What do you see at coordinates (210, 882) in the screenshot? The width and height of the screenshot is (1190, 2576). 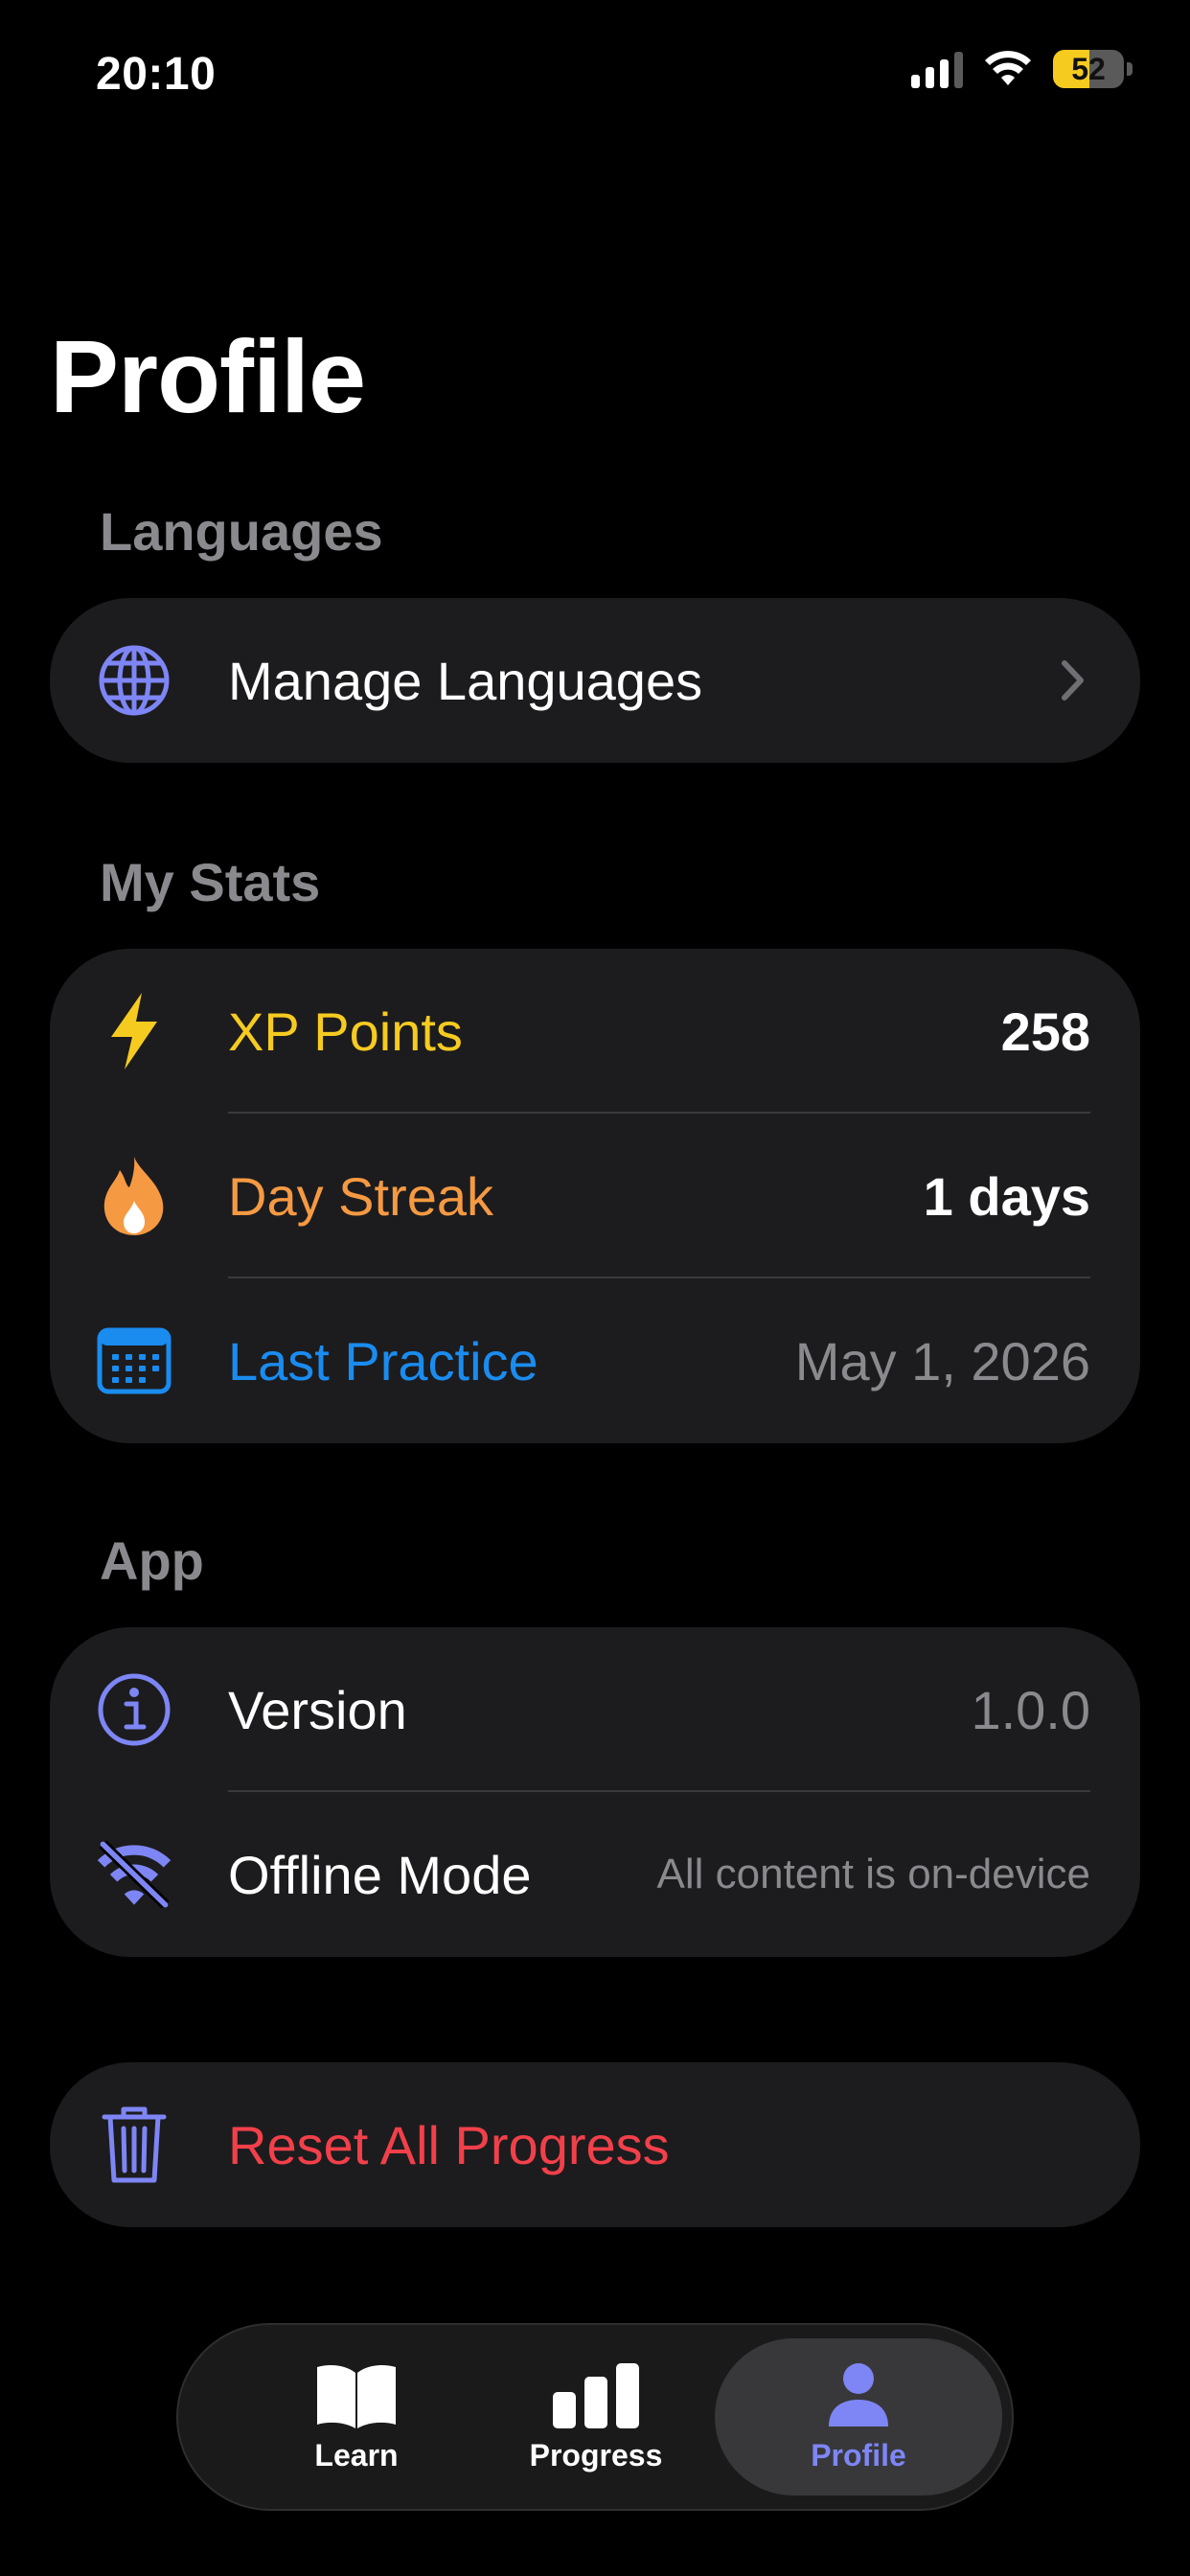 I see `section-header-stats: My Stats` at bounding box center [210, 882].